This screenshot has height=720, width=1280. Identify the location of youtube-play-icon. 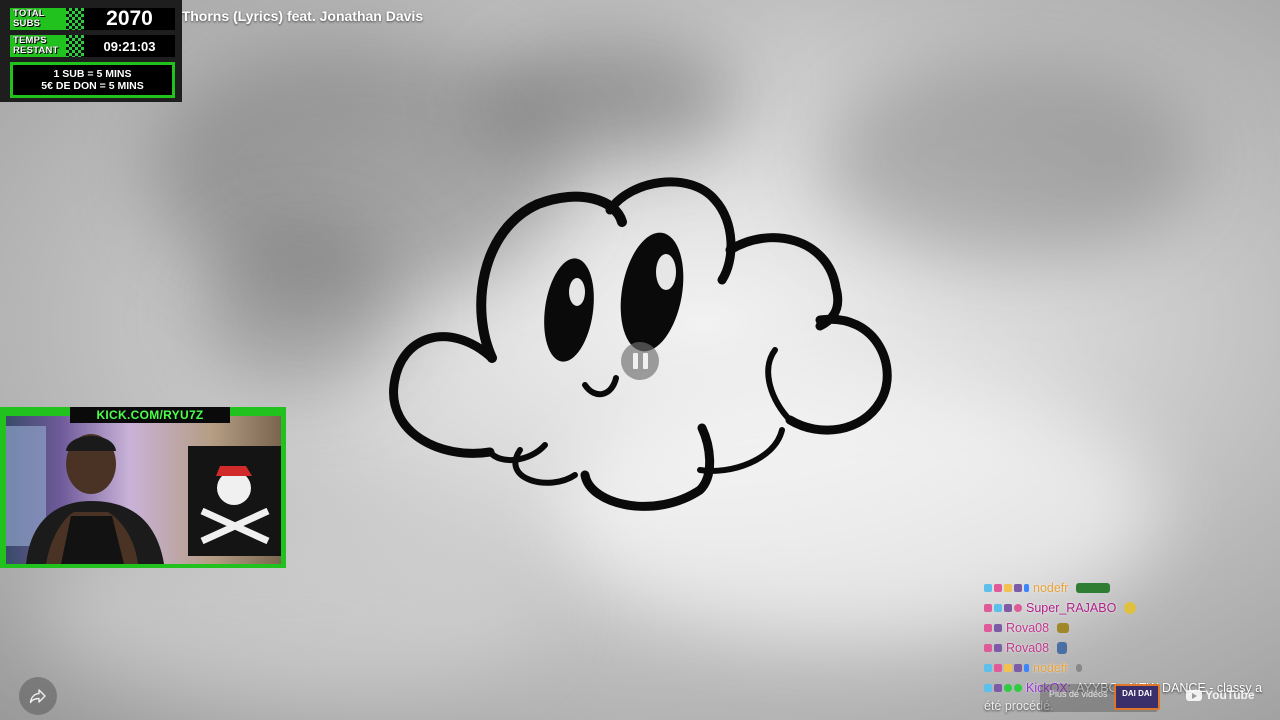
(1194, 695).